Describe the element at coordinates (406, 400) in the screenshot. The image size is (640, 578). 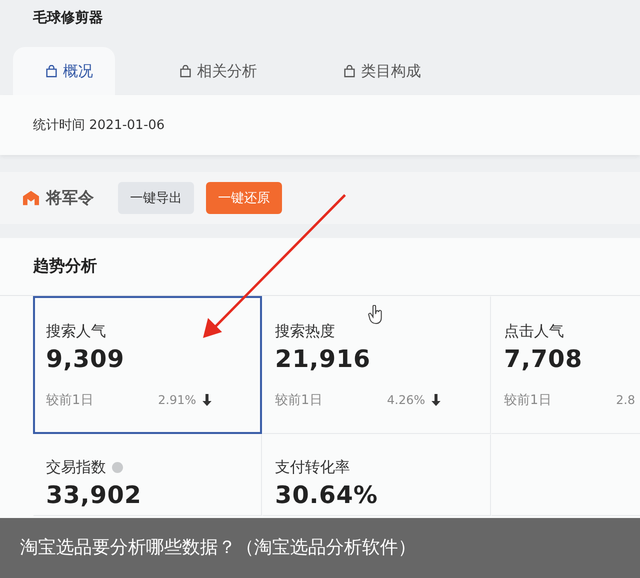
I see `change-value: 4.26%` at that location.